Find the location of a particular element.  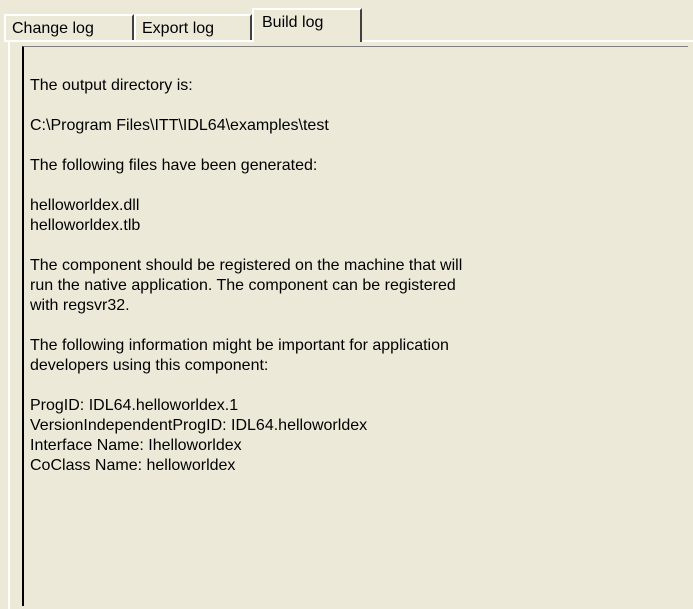

tab-change-log: Change log is located at coordinates (69, 28).